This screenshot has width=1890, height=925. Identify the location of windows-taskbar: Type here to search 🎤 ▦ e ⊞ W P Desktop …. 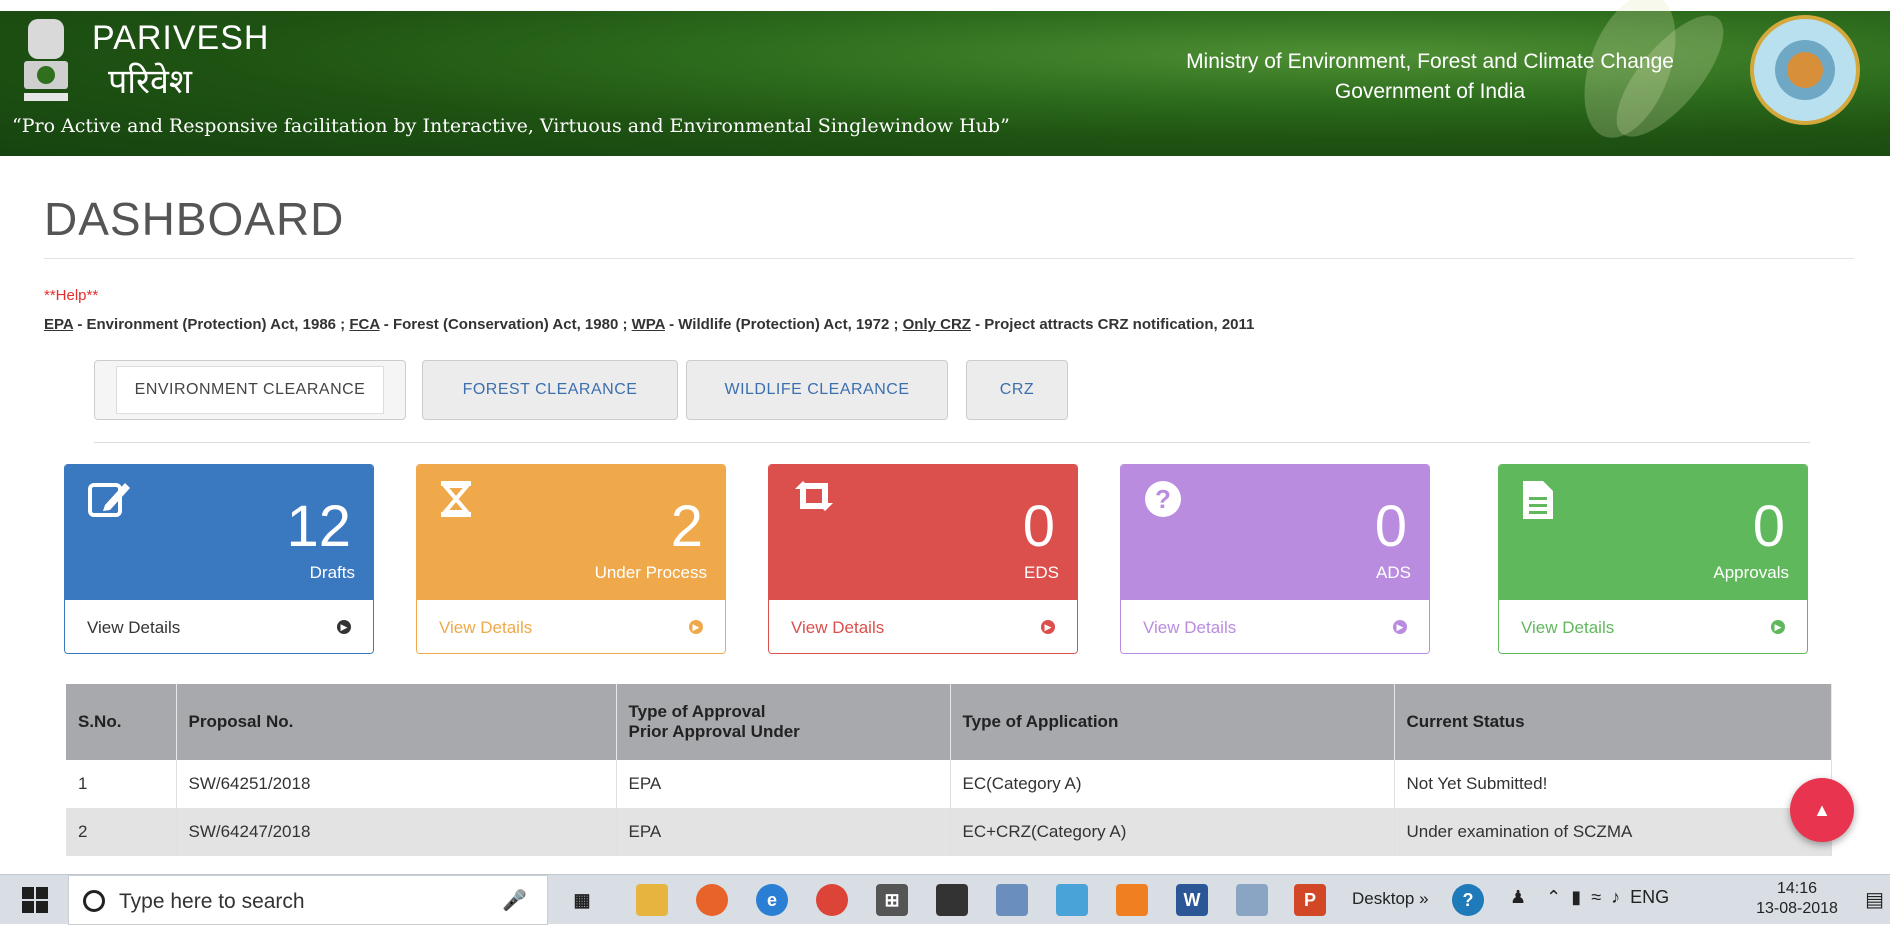
(945, 899).